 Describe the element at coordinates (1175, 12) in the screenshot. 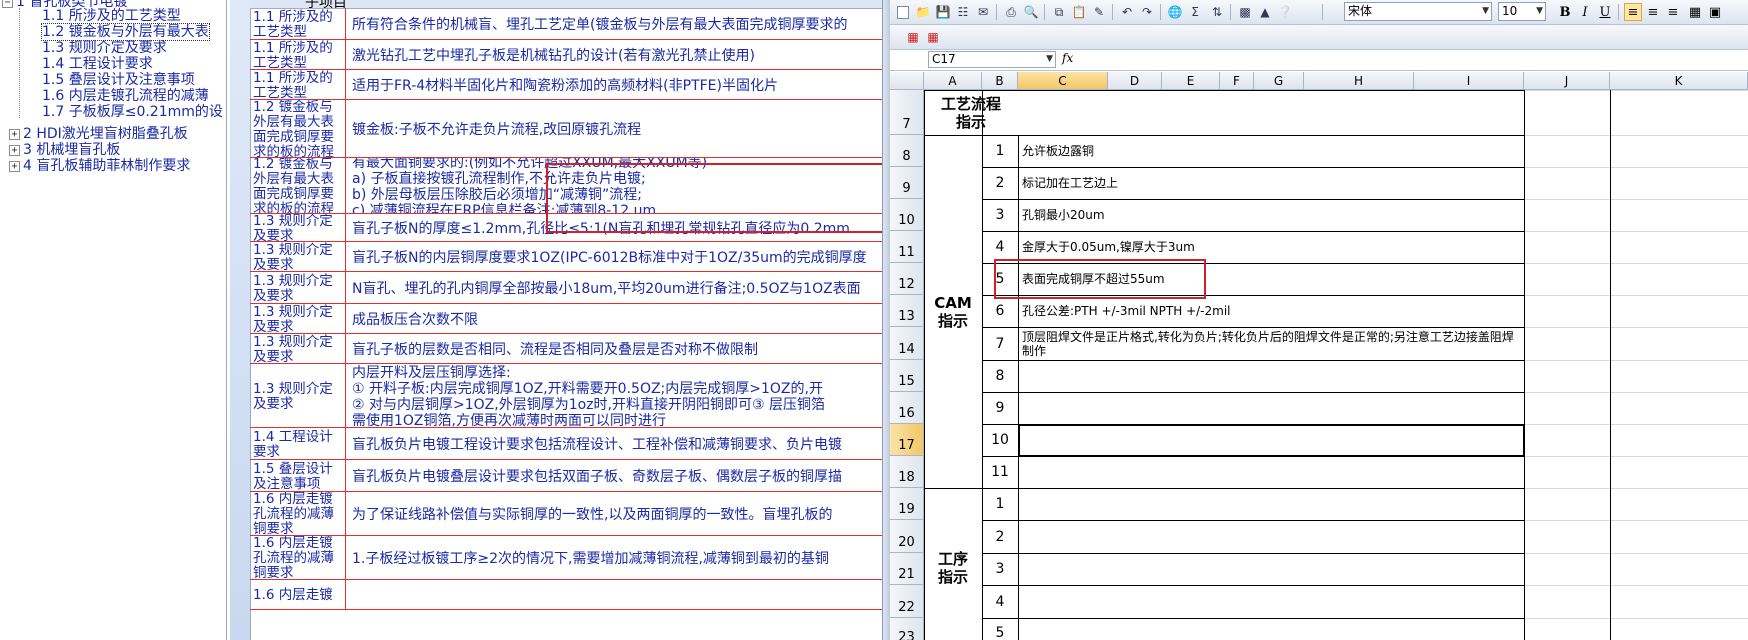

I see `hyperlink-icon: 🌐` at that location.